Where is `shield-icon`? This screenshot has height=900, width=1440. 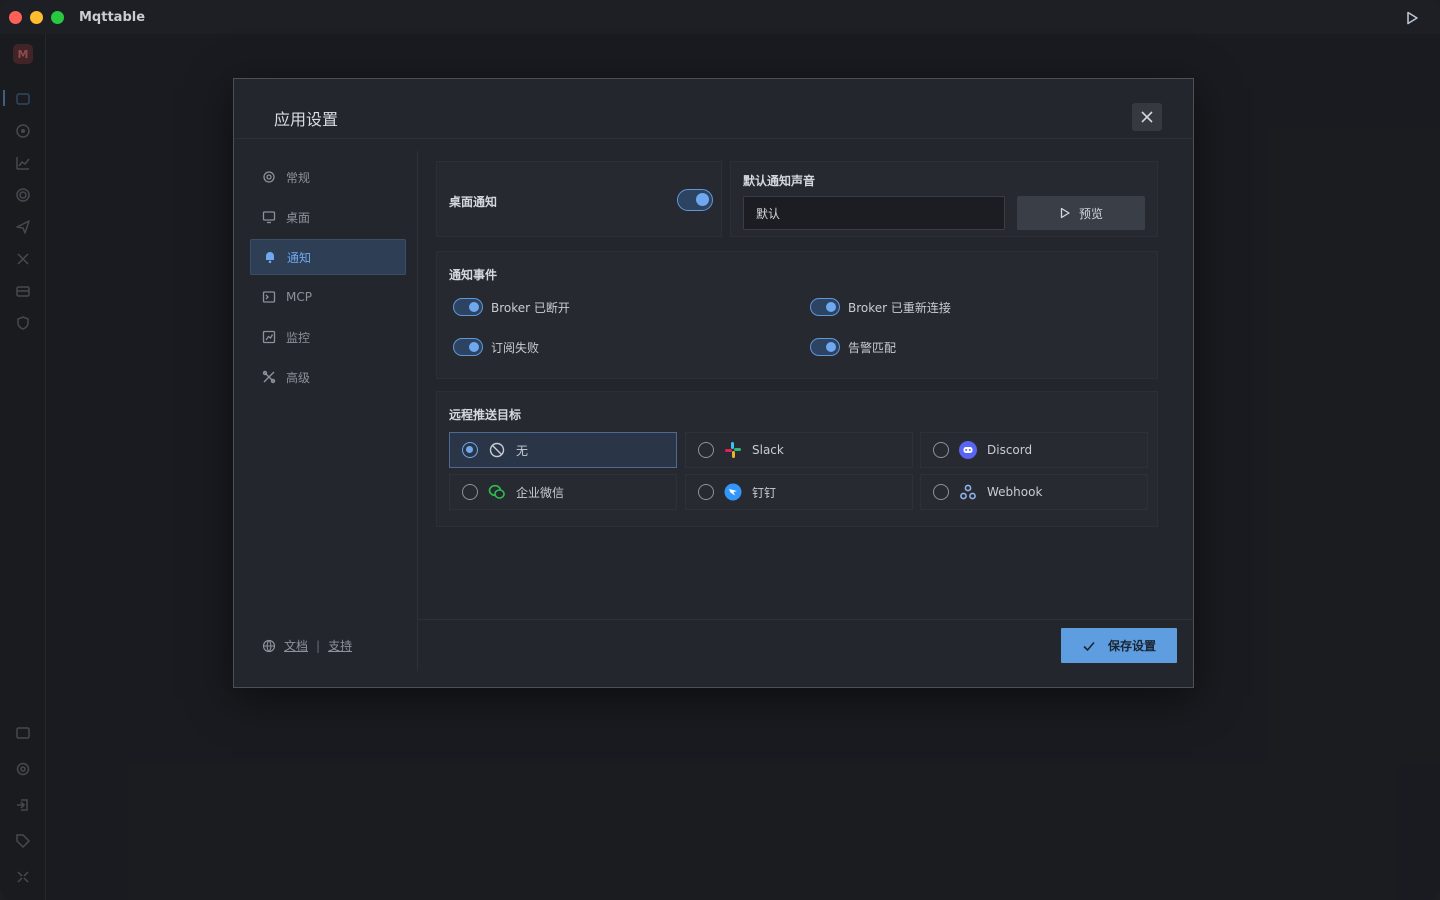
shield-icon is located at coordinates (23, 323).